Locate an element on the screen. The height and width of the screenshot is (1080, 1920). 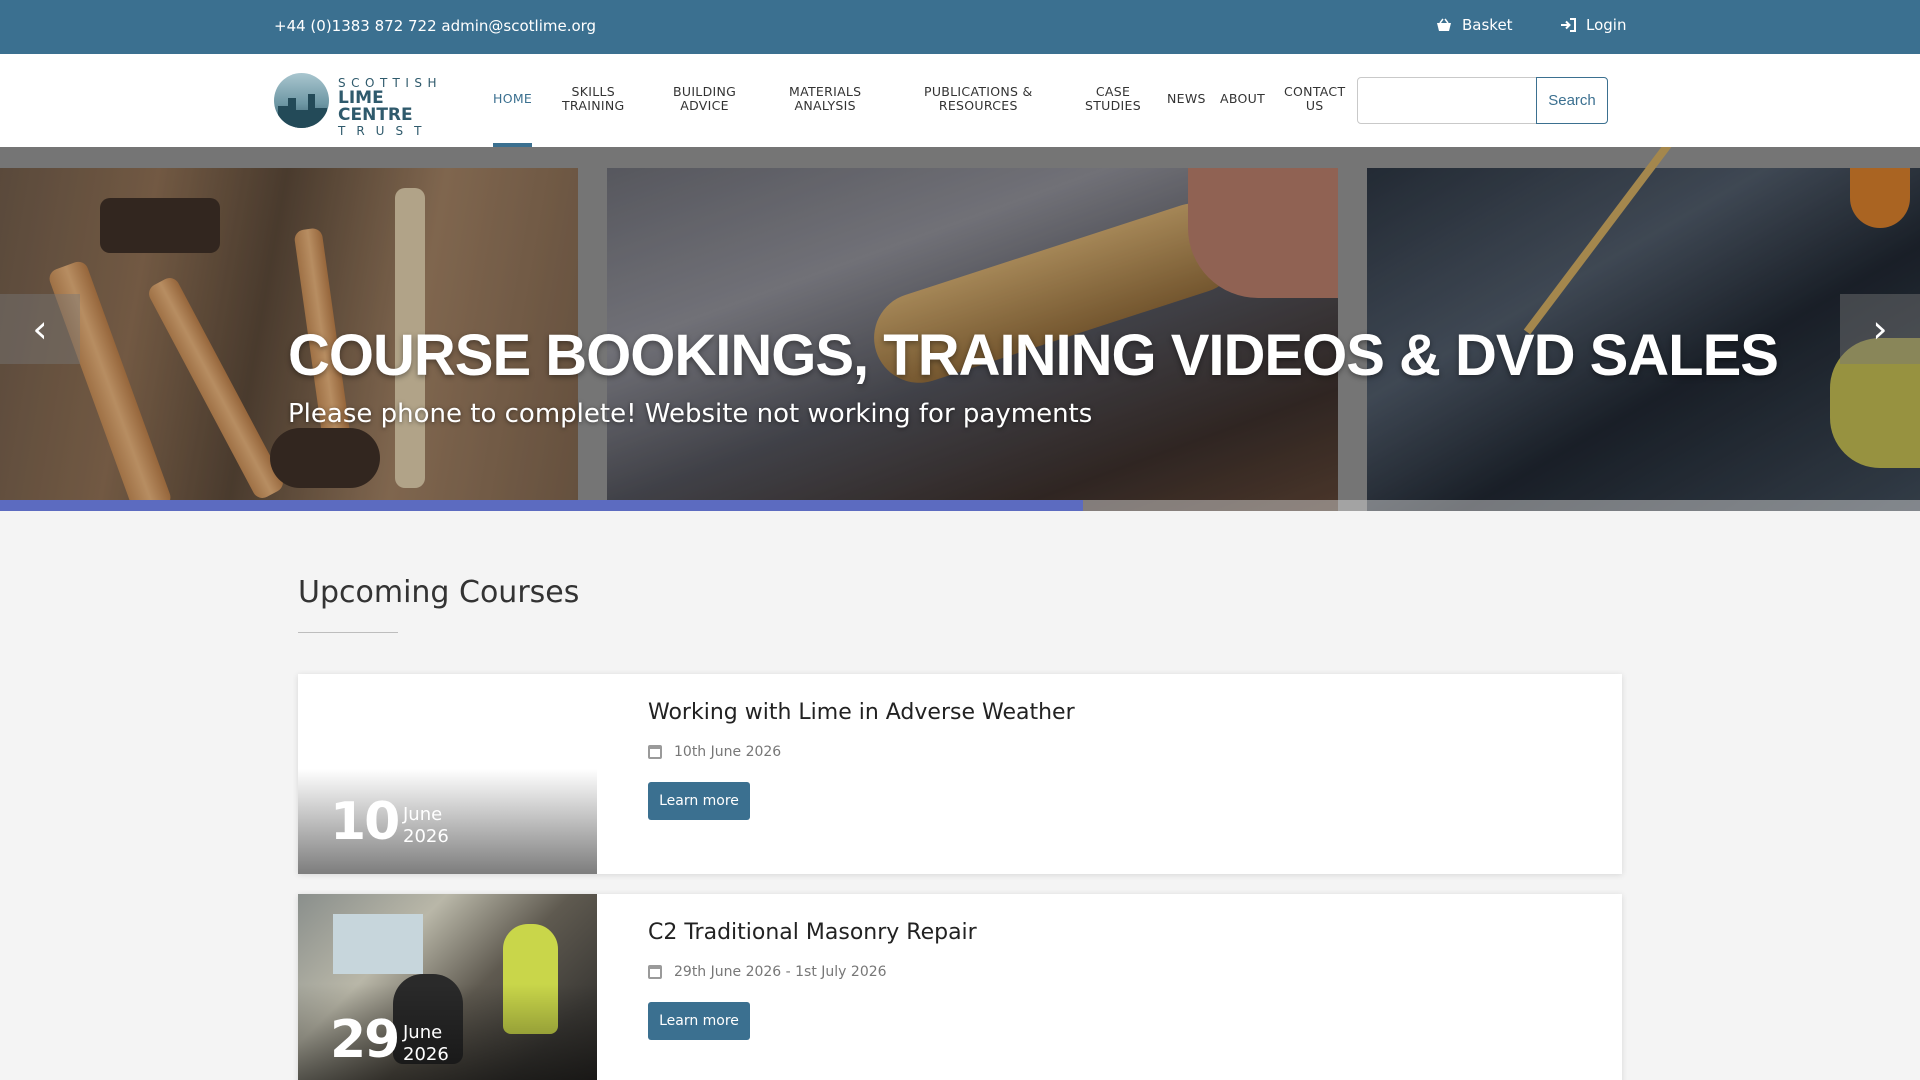
basket-link: Basket is located at coordinates (1474, 25).